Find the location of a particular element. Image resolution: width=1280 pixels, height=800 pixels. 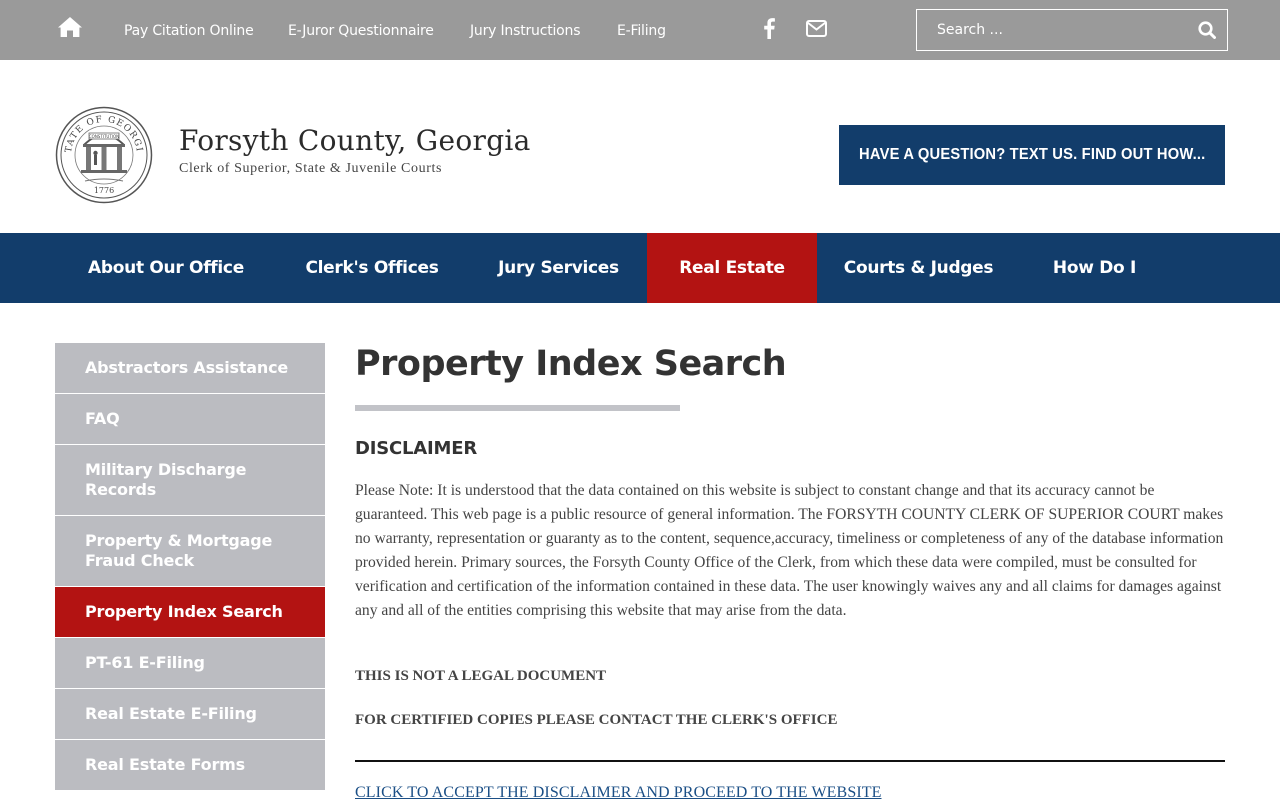

home-icon is located at coordinates (70, 27).